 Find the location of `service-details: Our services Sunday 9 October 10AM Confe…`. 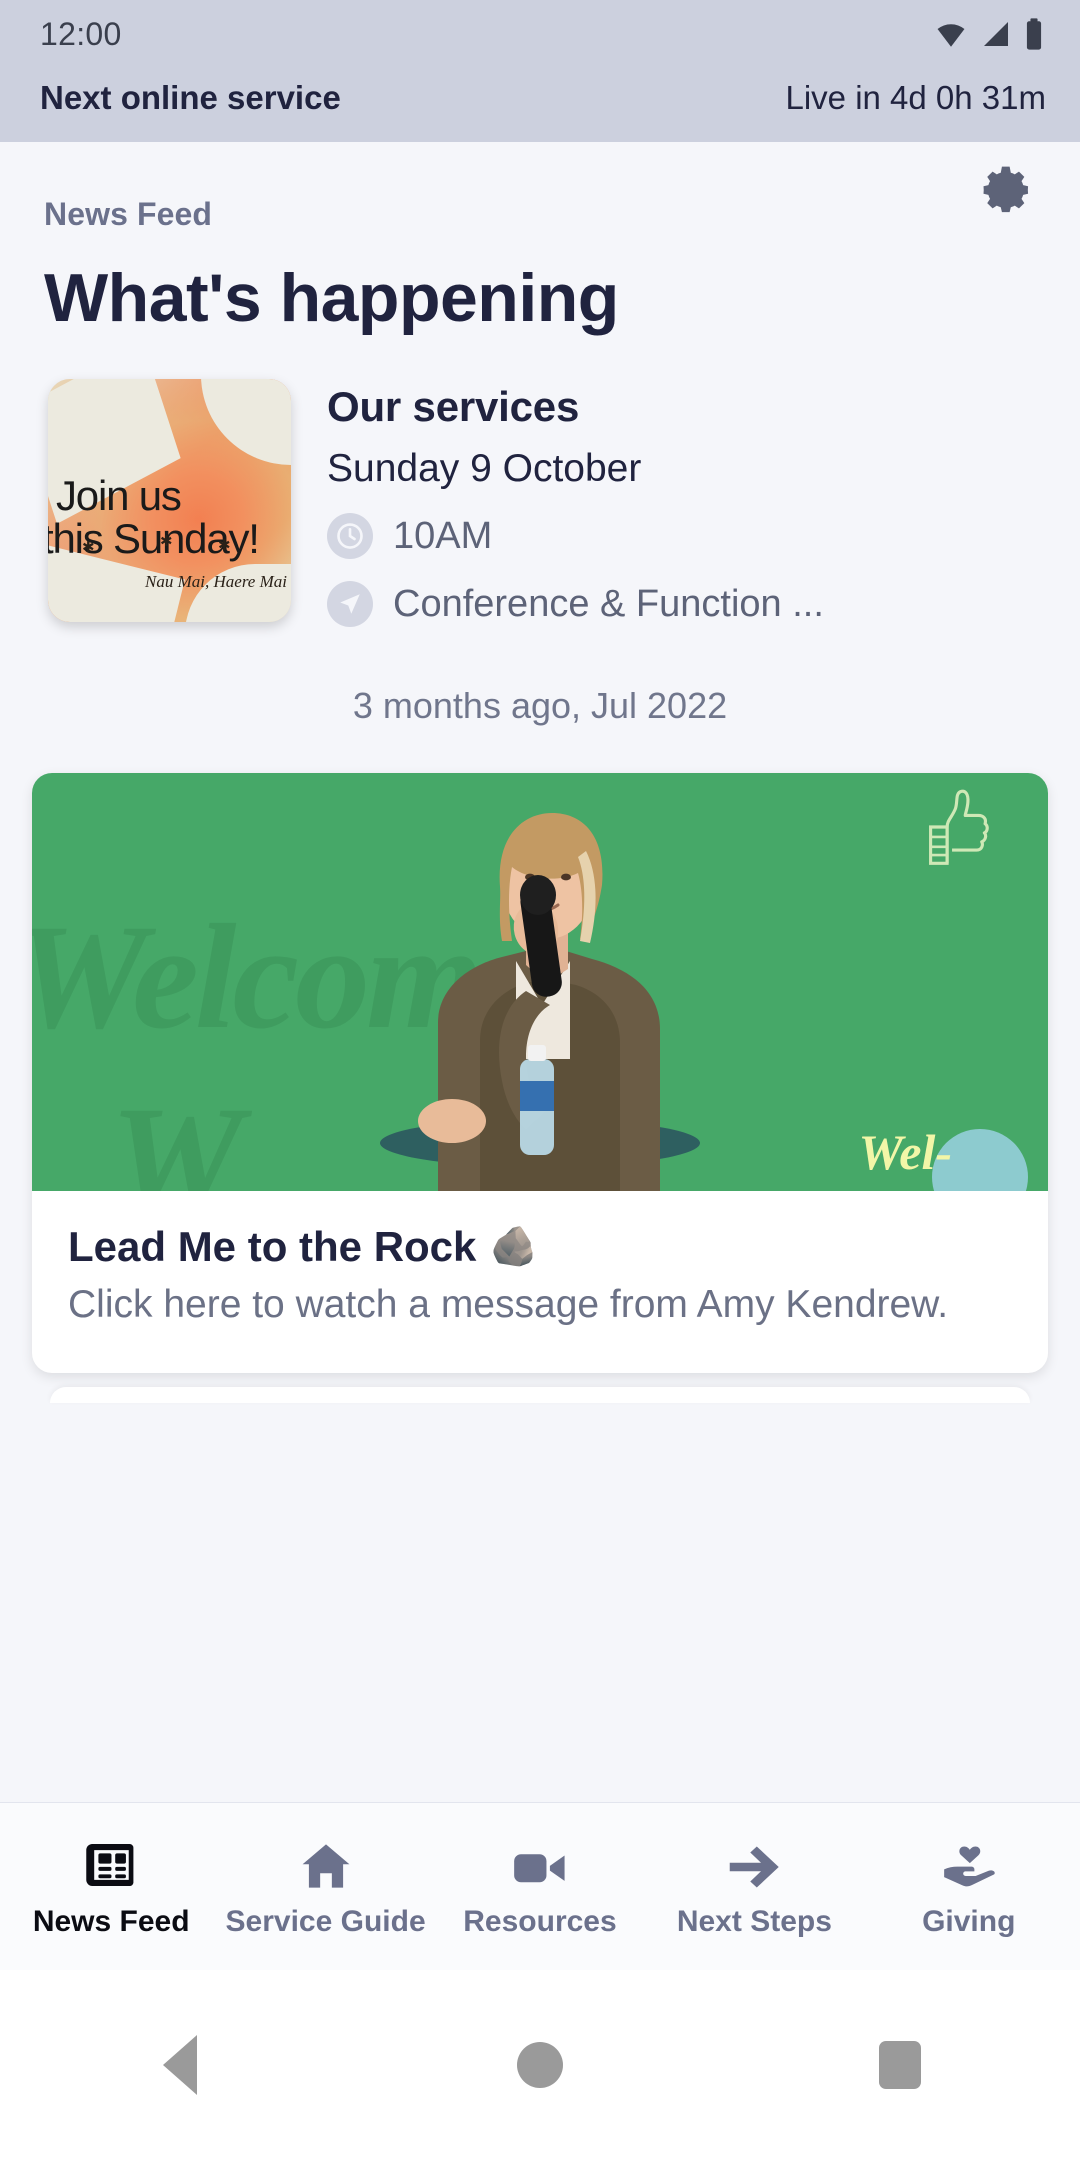

service-details: Our services Sunday 9 October 10AM Confe… is located at coordinates (681, 503).